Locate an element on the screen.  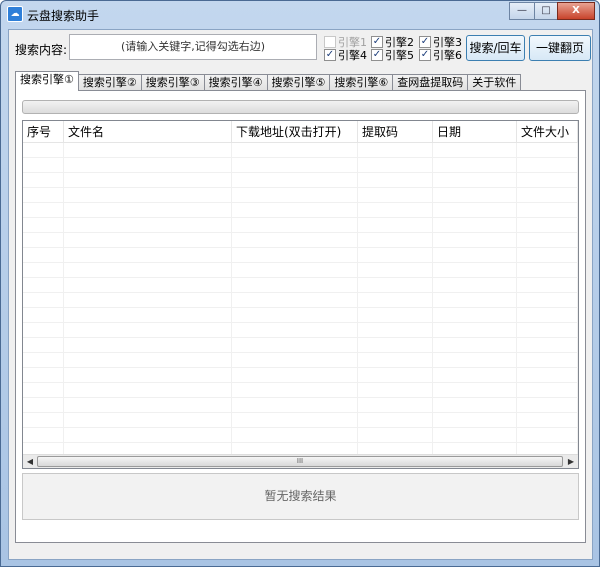
tab-7: 查网盘提取码 is located at coordinates (430, 82).